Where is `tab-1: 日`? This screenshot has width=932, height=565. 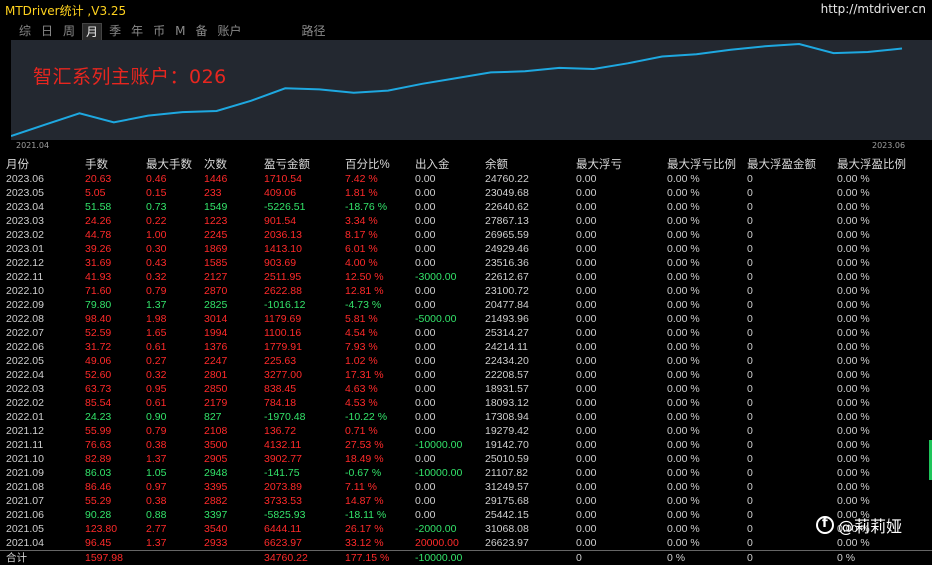
tab-1: 日 is located at coordinates (47, 31).